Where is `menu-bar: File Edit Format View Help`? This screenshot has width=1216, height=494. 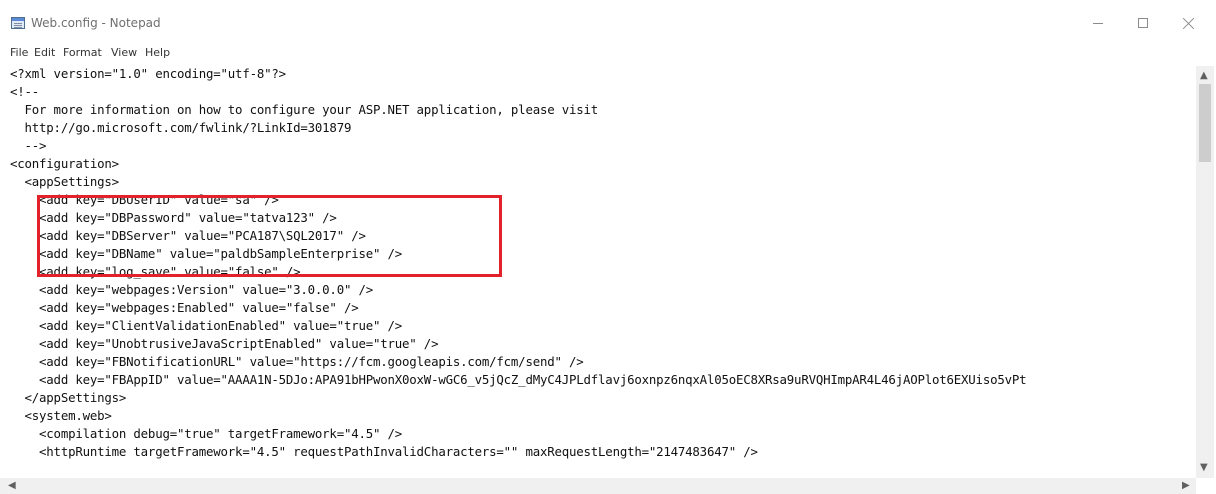 menu-bar: File Edit Format View Help is located at coordinates (608, 54).